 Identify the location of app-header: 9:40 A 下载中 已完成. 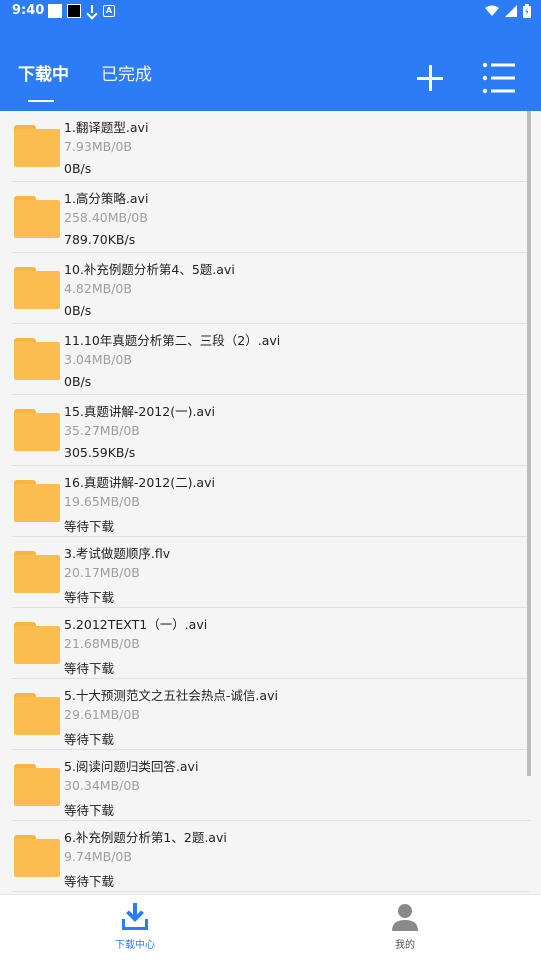
(270, 55).